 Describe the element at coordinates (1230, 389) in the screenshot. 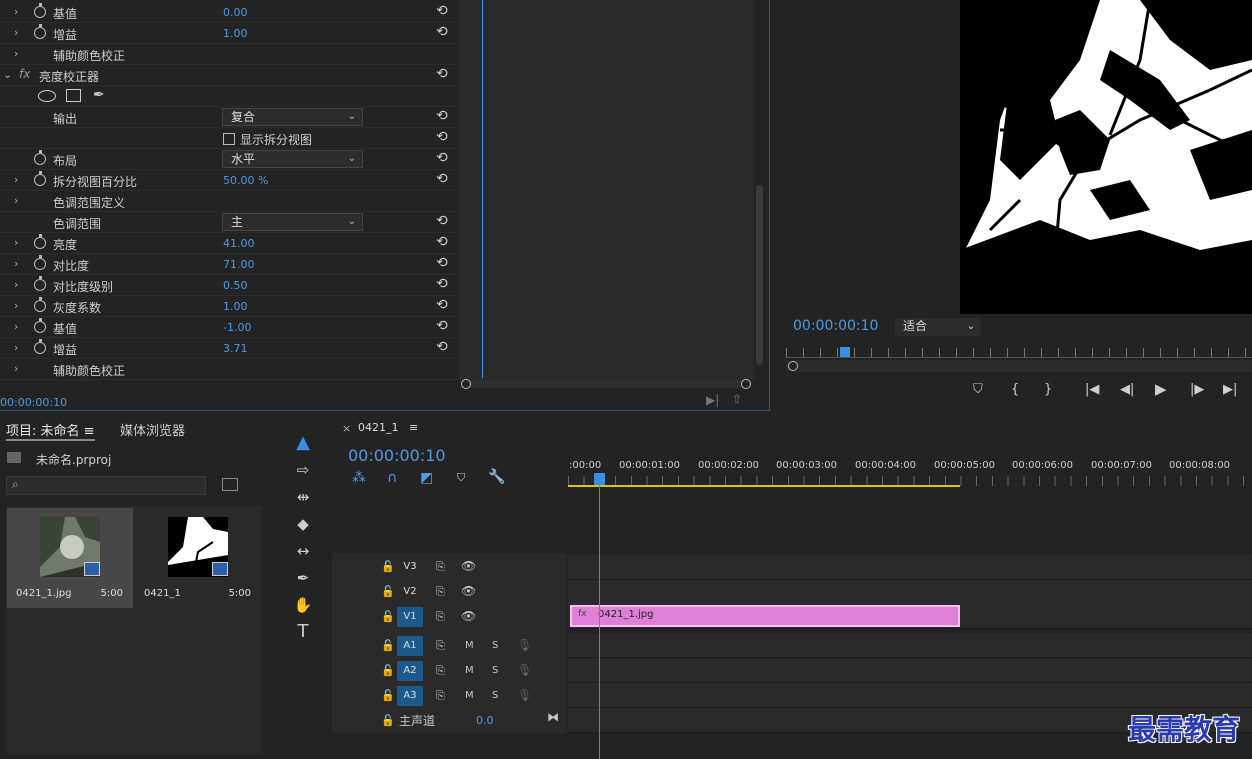

I see `go-to-out-icon: ▶|` at that location.